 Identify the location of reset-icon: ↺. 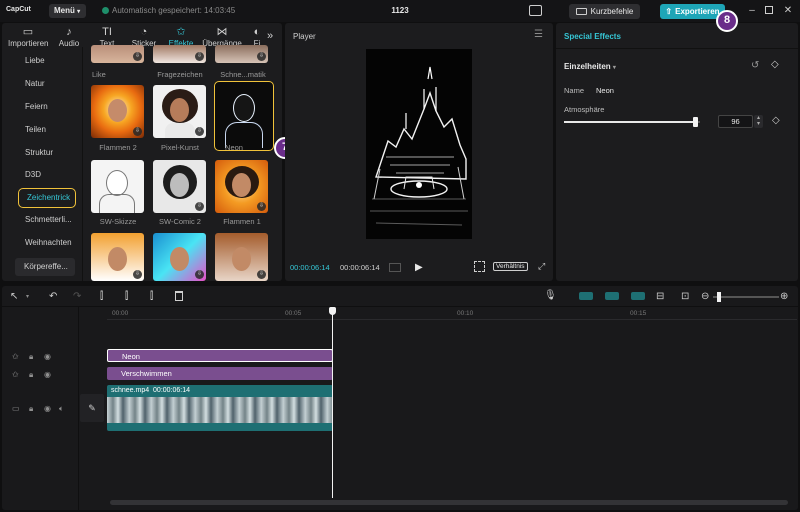
(755, 65).